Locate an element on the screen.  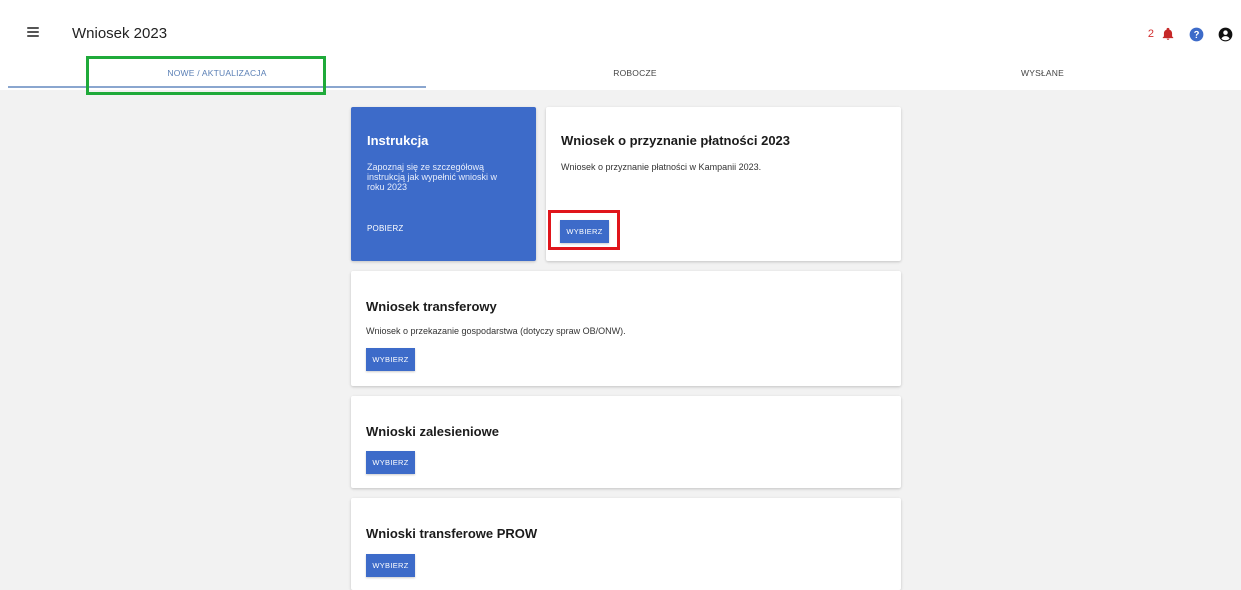
active-tab-indicator is located at coordinates (217, 87).